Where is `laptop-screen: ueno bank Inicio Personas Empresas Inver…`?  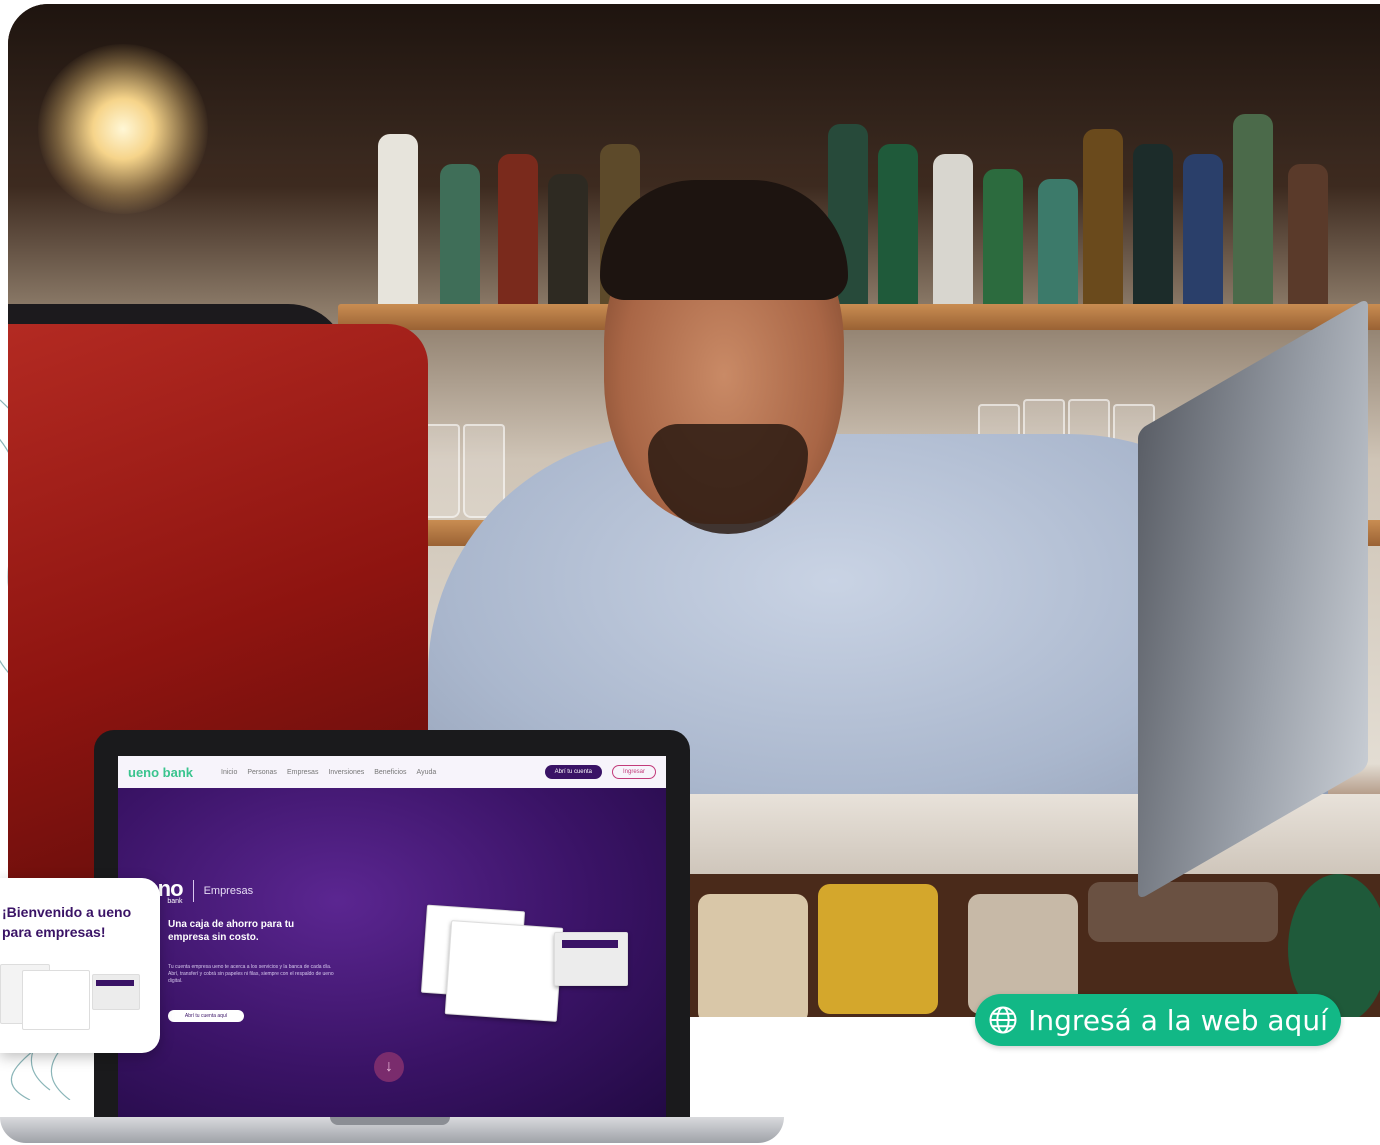 laptop-screen: ueno bank Inicio Personas Empresas Inver… is located at coordinates (392, 937).